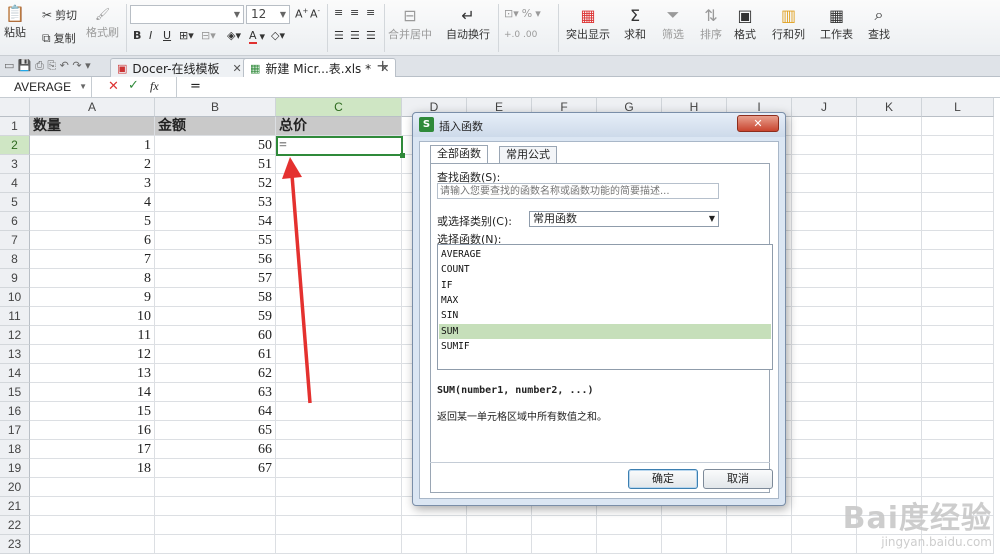  What do you see at coordinates (92, 297) in the screenshot?
I see `cell-a10: 9` at bounding box center [92, 297].